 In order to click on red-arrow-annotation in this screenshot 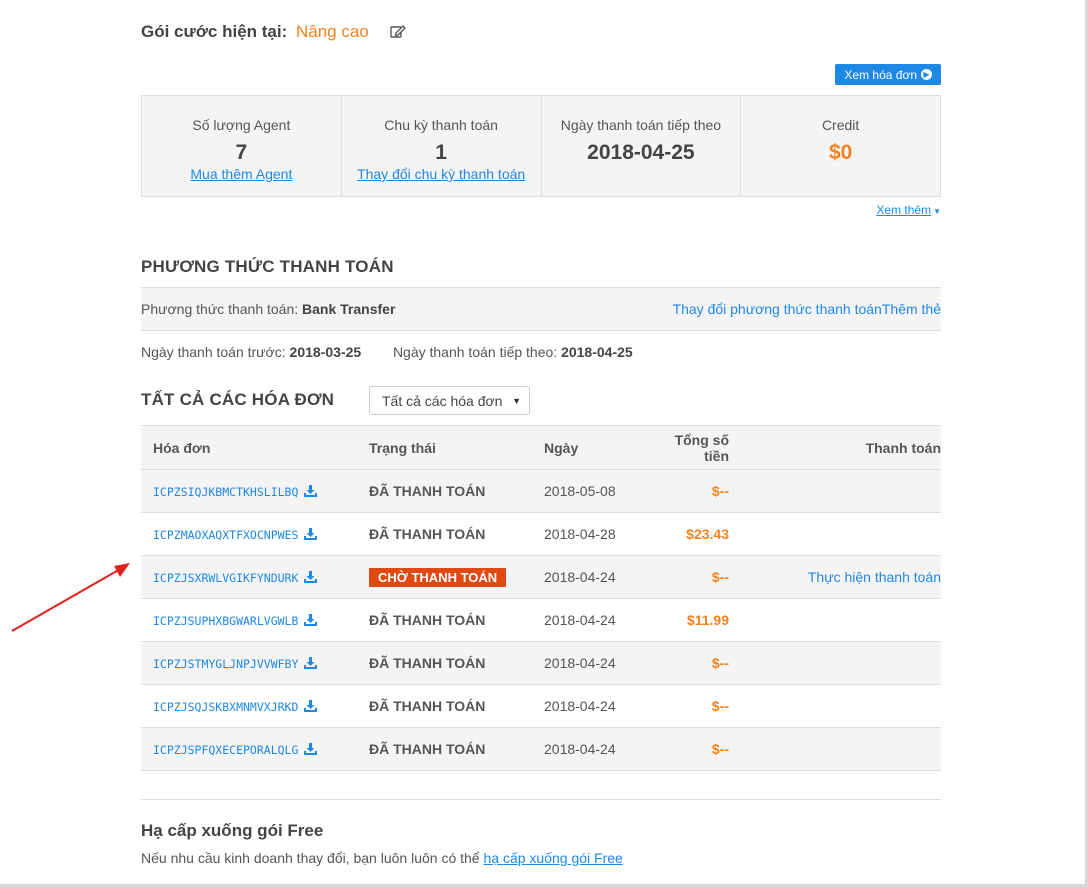, I will do `click(70, 597)`.